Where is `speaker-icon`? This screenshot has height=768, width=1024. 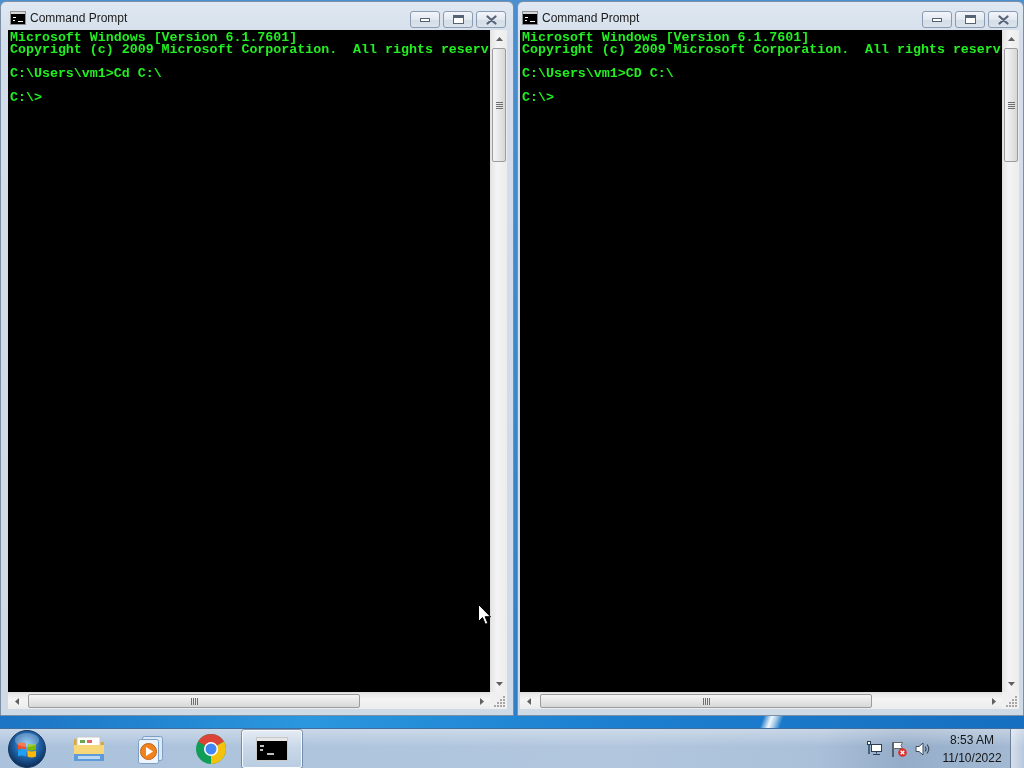 speaker-icon is located at coordinates (923, 748).